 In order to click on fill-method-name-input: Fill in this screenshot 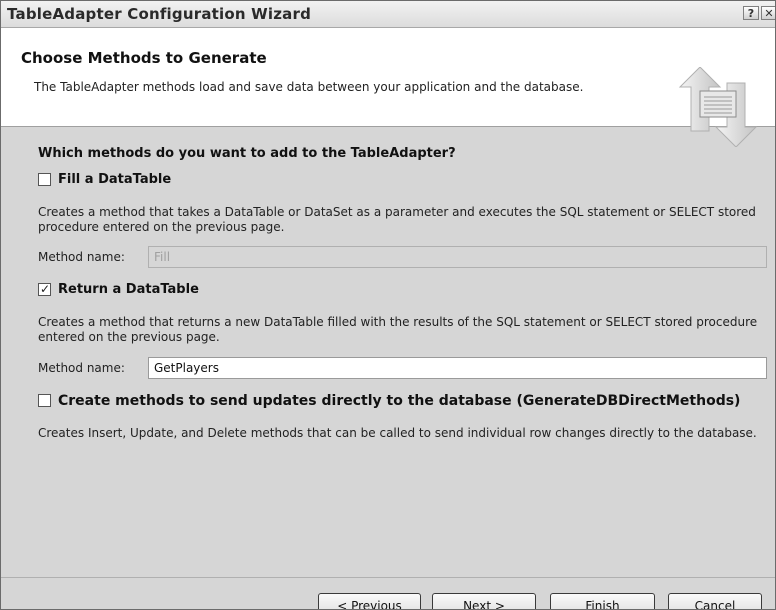, I will do `click(457, 257)`.